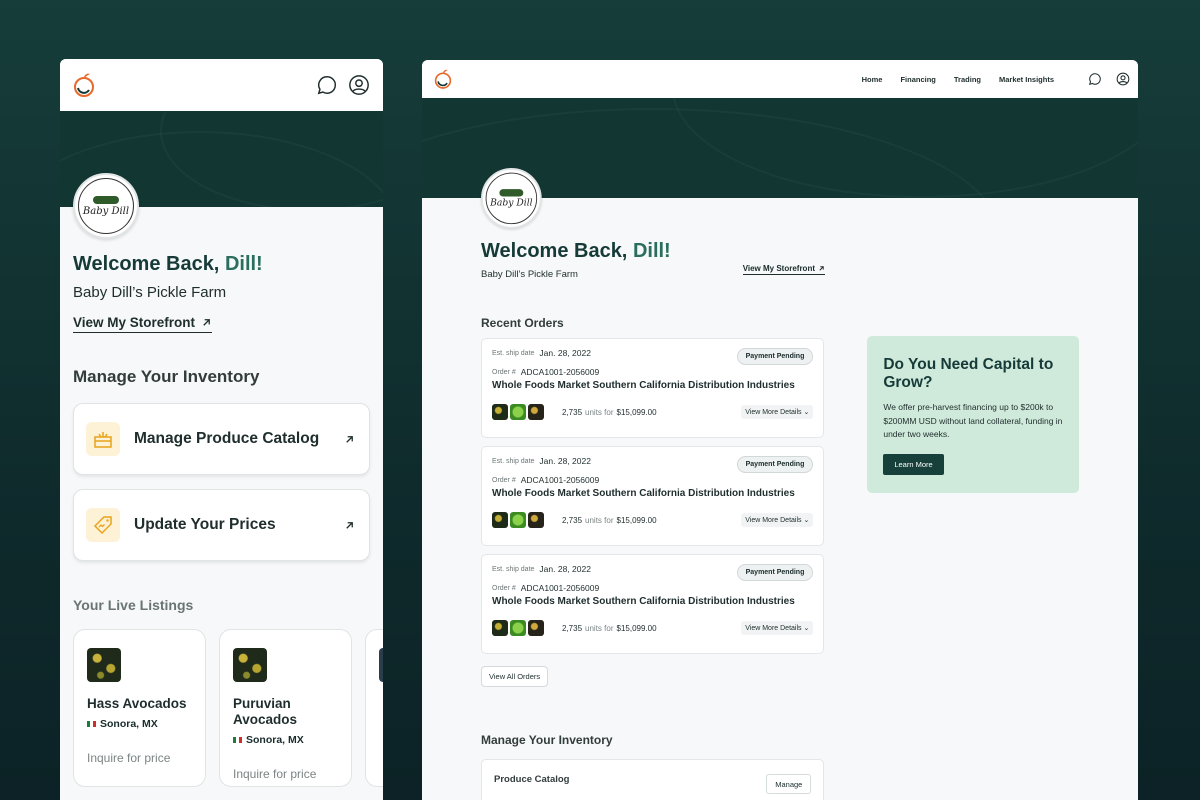 This screenshot has width=1200, height=800. What do you see at coordinates (221, 525) in the screenshot?
I see `update-prices-card: Update Your Prices` at bounding box center [221, 525].